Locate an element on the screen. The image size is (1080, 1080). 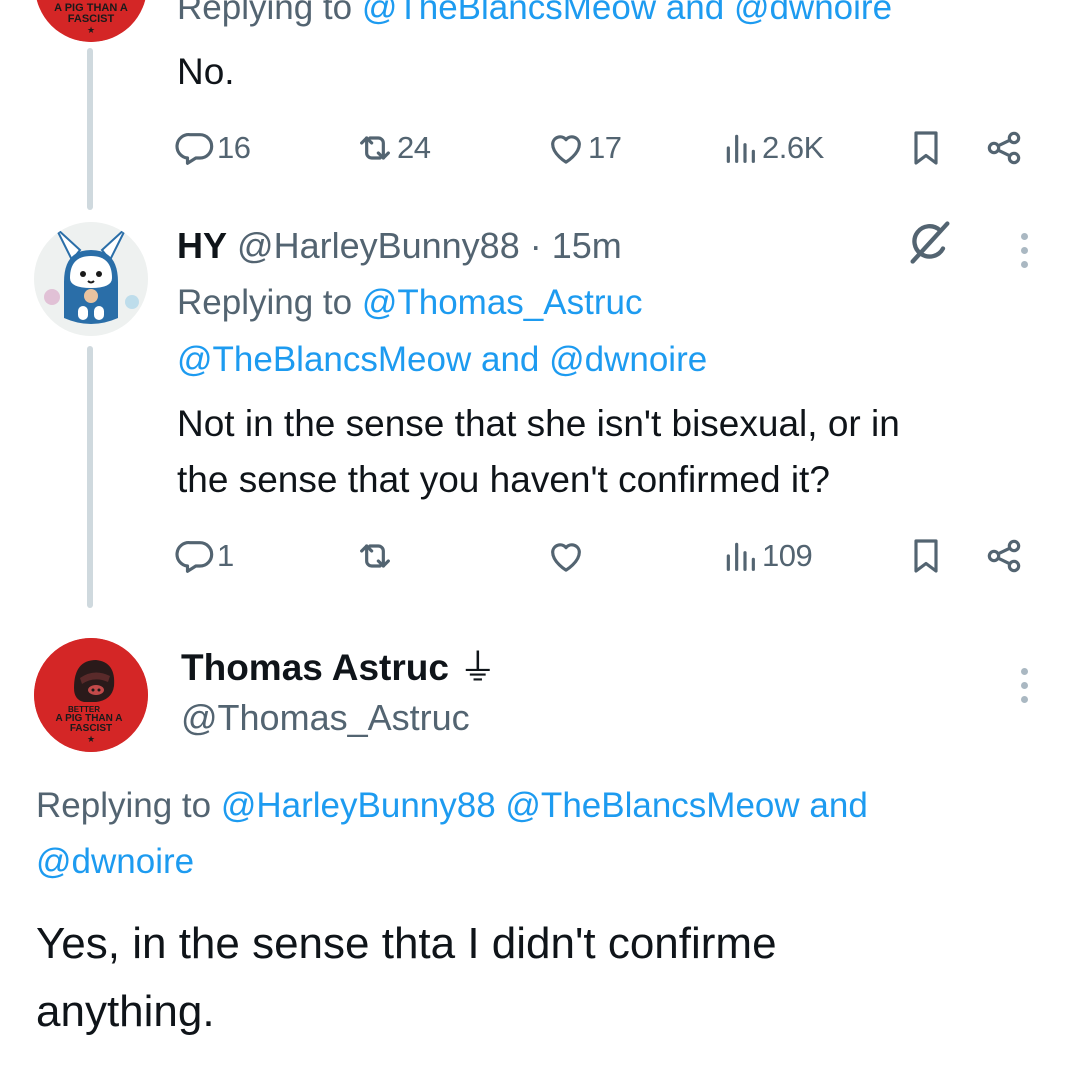
tweet-header: HY @HarleyBunny88 · 15m is located at coordinates (399, 246).